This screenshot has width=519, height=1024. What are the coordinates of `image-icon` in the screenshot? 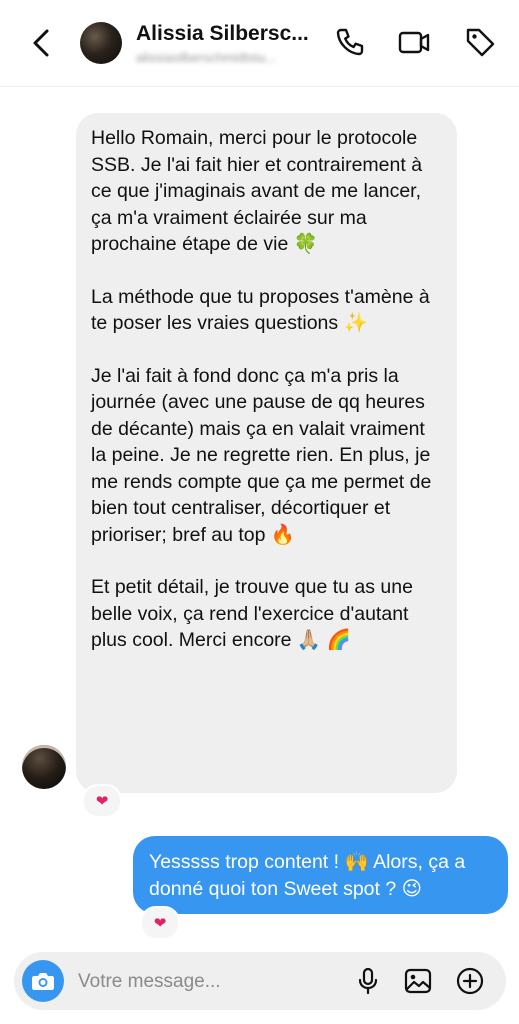 It's located at (418, 981).